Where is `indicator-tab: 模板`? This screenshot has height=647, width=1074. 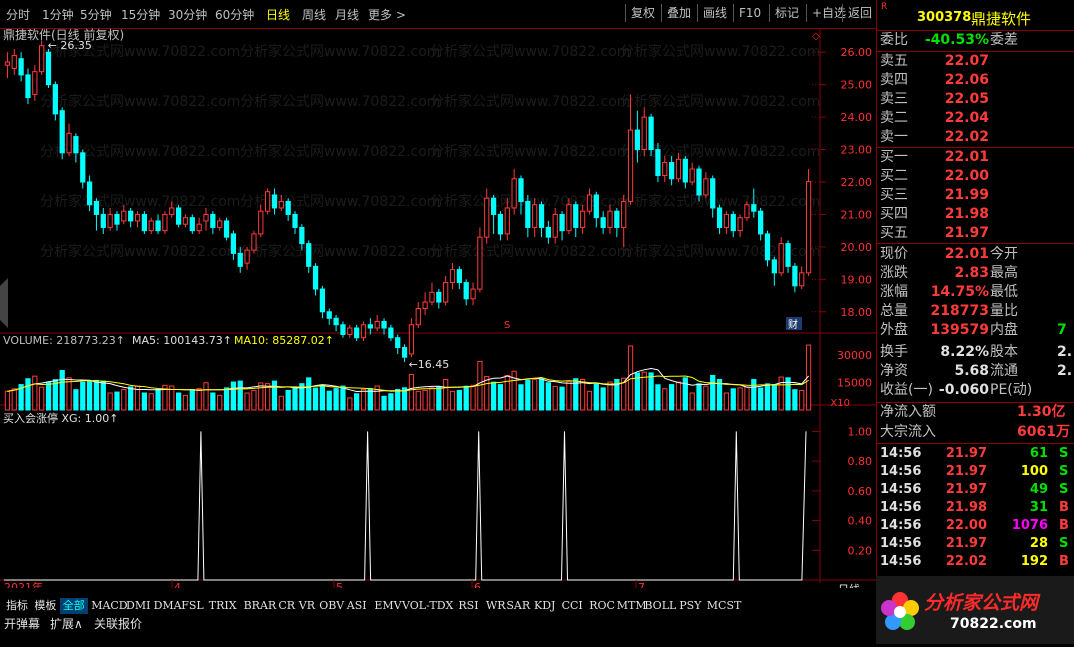 indicator-tab: 模板 is located at coordinates (45, 606).